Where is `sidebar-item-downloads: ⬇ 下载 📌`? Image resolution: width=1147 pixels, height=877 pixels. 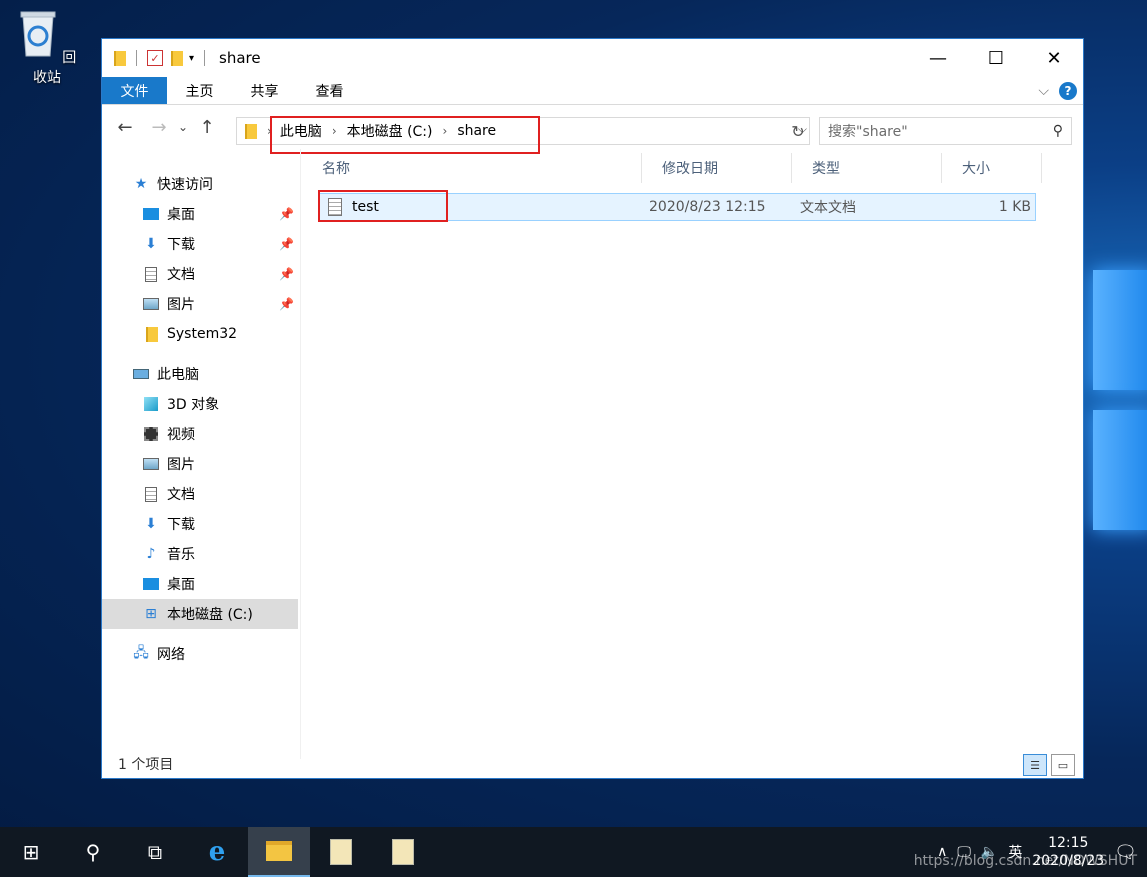 sidebar-item-downloads: ⬇ 下载 📌 is located at coordinates (200, 244).